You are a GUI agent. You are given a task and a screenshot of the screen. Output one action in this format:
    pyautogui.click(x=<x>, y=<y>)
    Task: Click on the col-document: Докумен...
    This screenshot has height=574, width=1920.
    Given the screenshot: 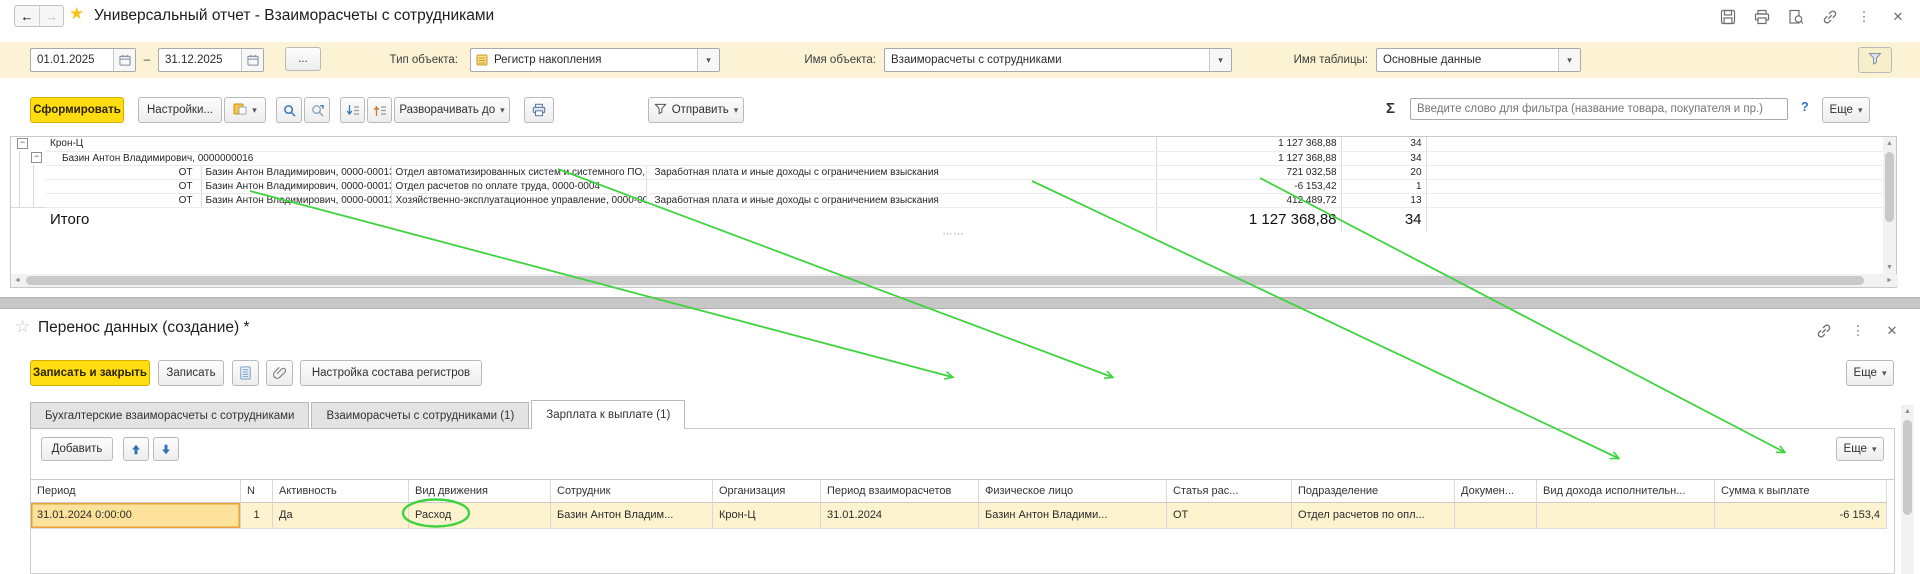 What is the action you would take?
    pyautogui.click(x=1496, y=491)
    